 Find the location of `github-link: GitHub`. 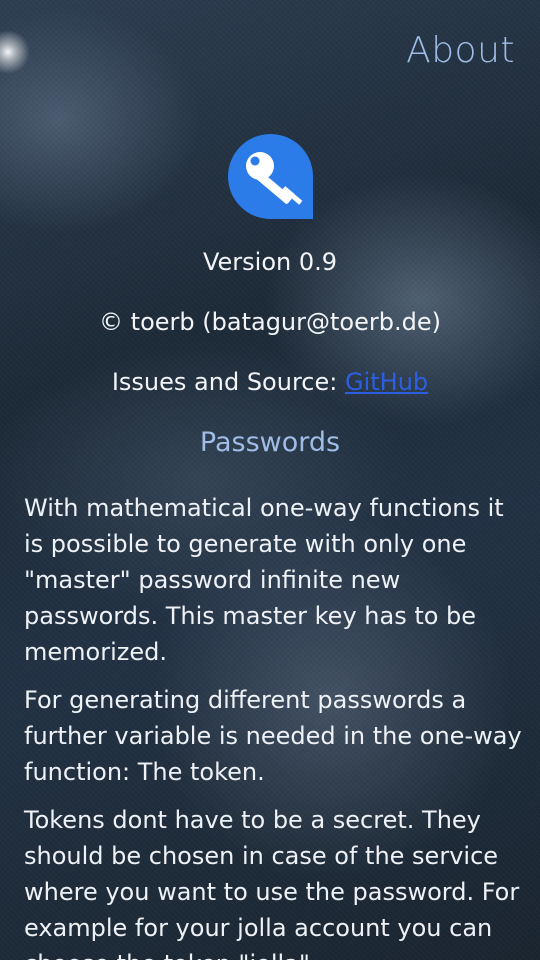

github-link: GitHub is located at coordinates (386, 382).